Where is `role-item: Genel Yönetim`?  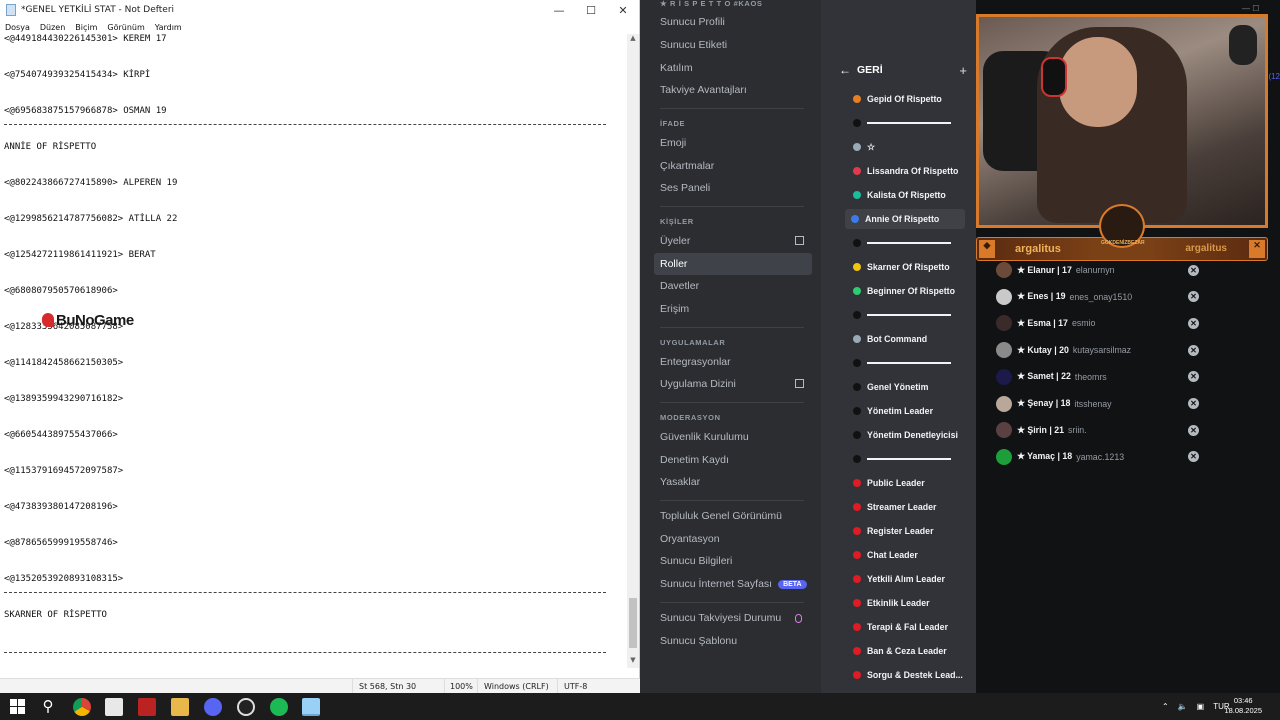 role-item: Genel Yönetim is located at coordinates (906, 387).